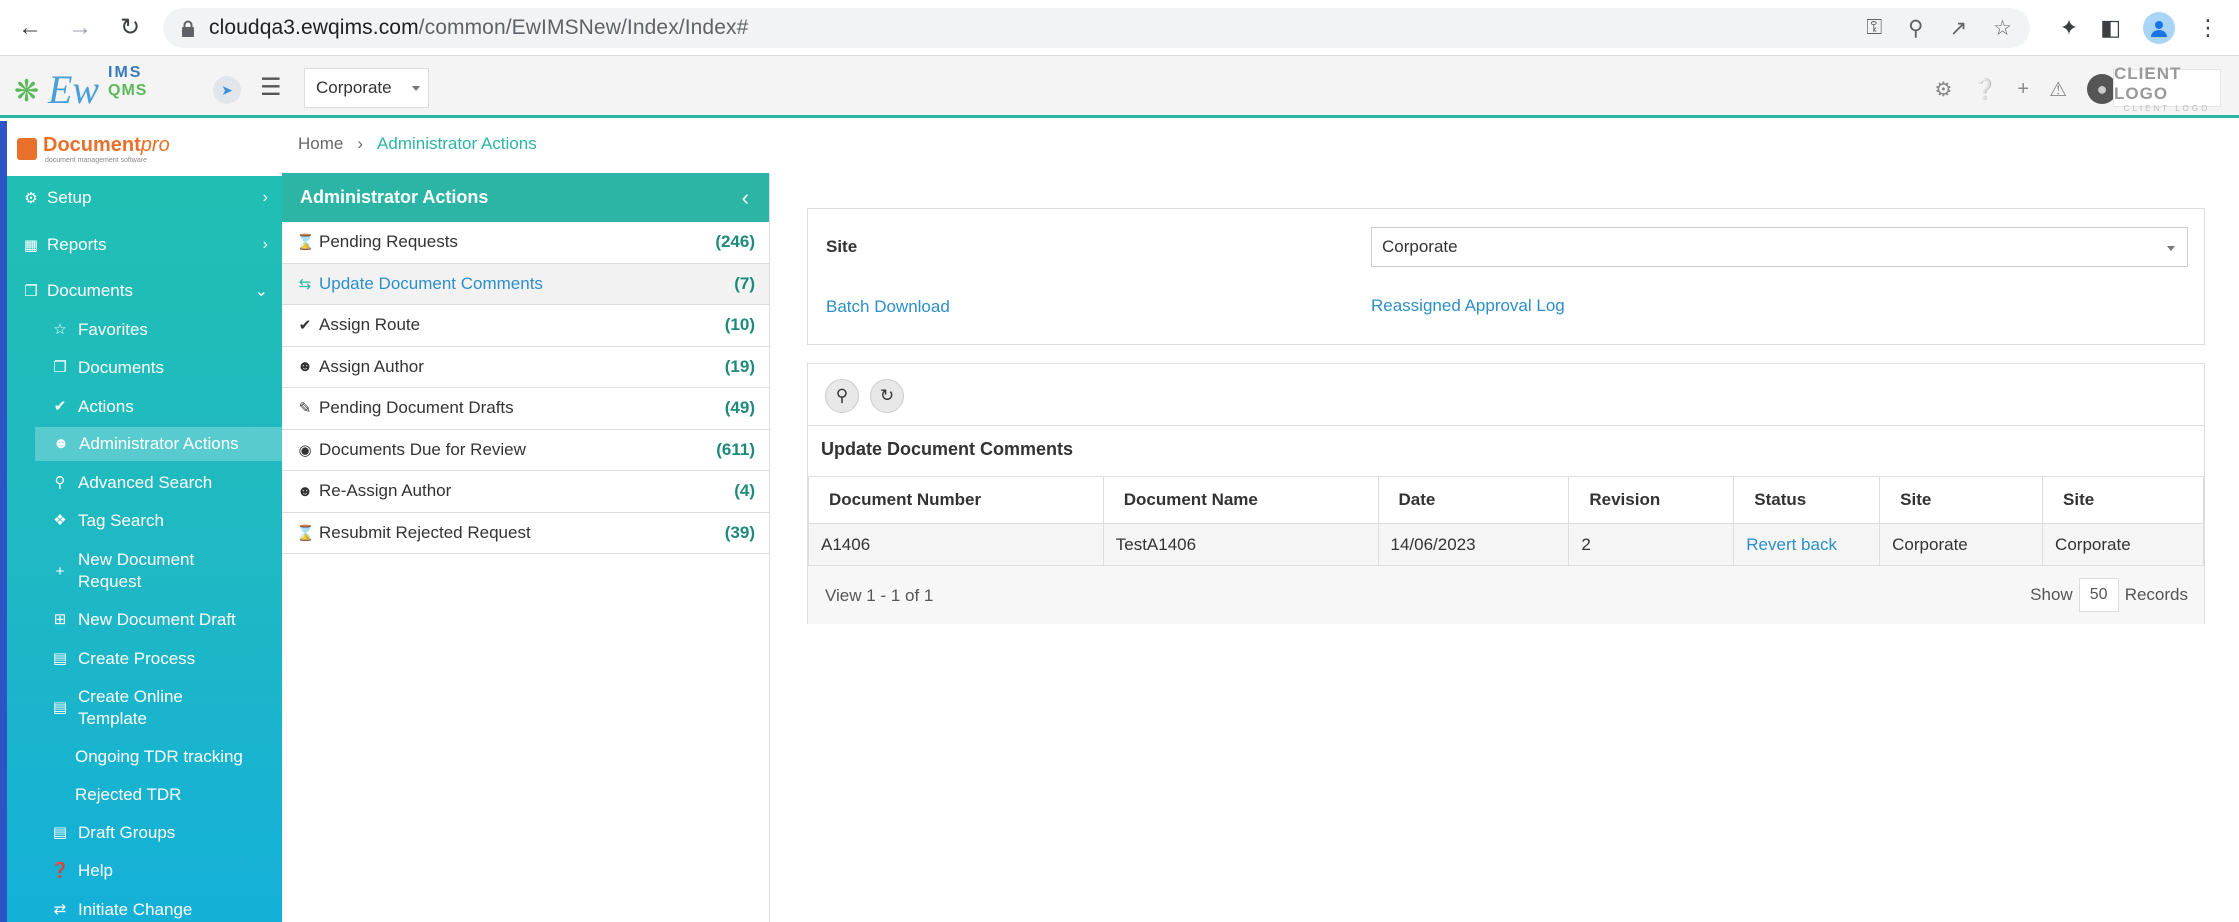 The image size is (2239, 922). What do you see at coordinates (188, 28) in the screenshot?
I see `lock-icon` at bounding box center [188, 28].